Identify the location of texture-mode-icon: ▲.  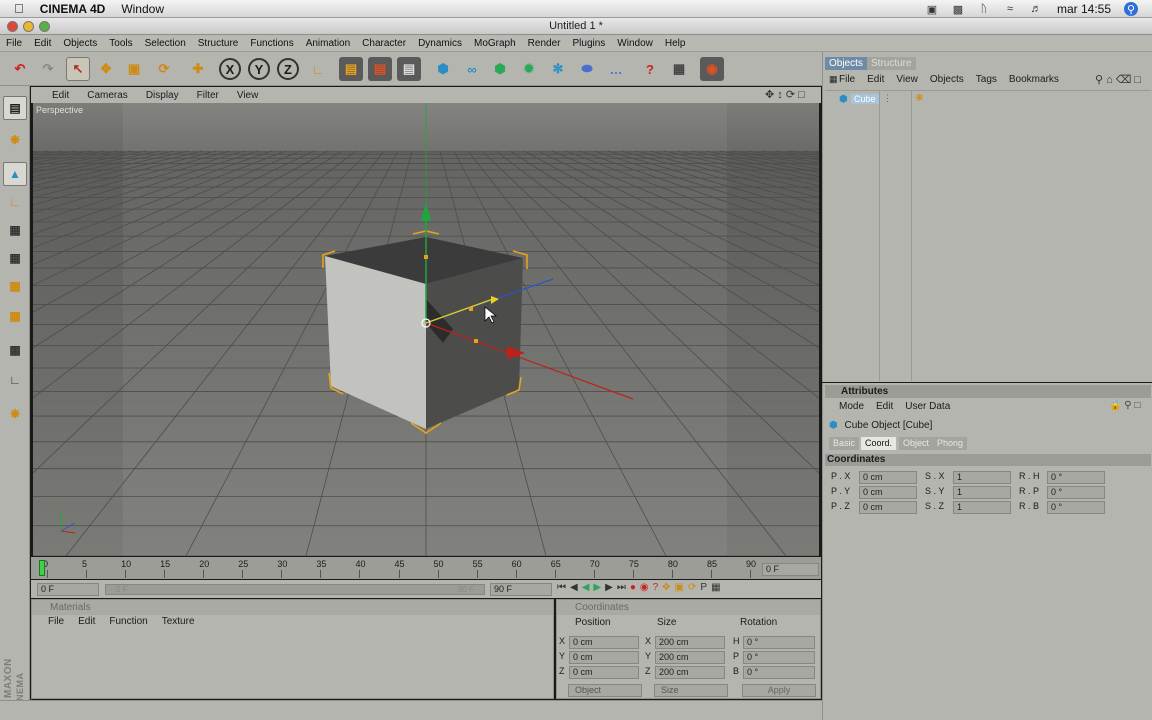
(15, 174).